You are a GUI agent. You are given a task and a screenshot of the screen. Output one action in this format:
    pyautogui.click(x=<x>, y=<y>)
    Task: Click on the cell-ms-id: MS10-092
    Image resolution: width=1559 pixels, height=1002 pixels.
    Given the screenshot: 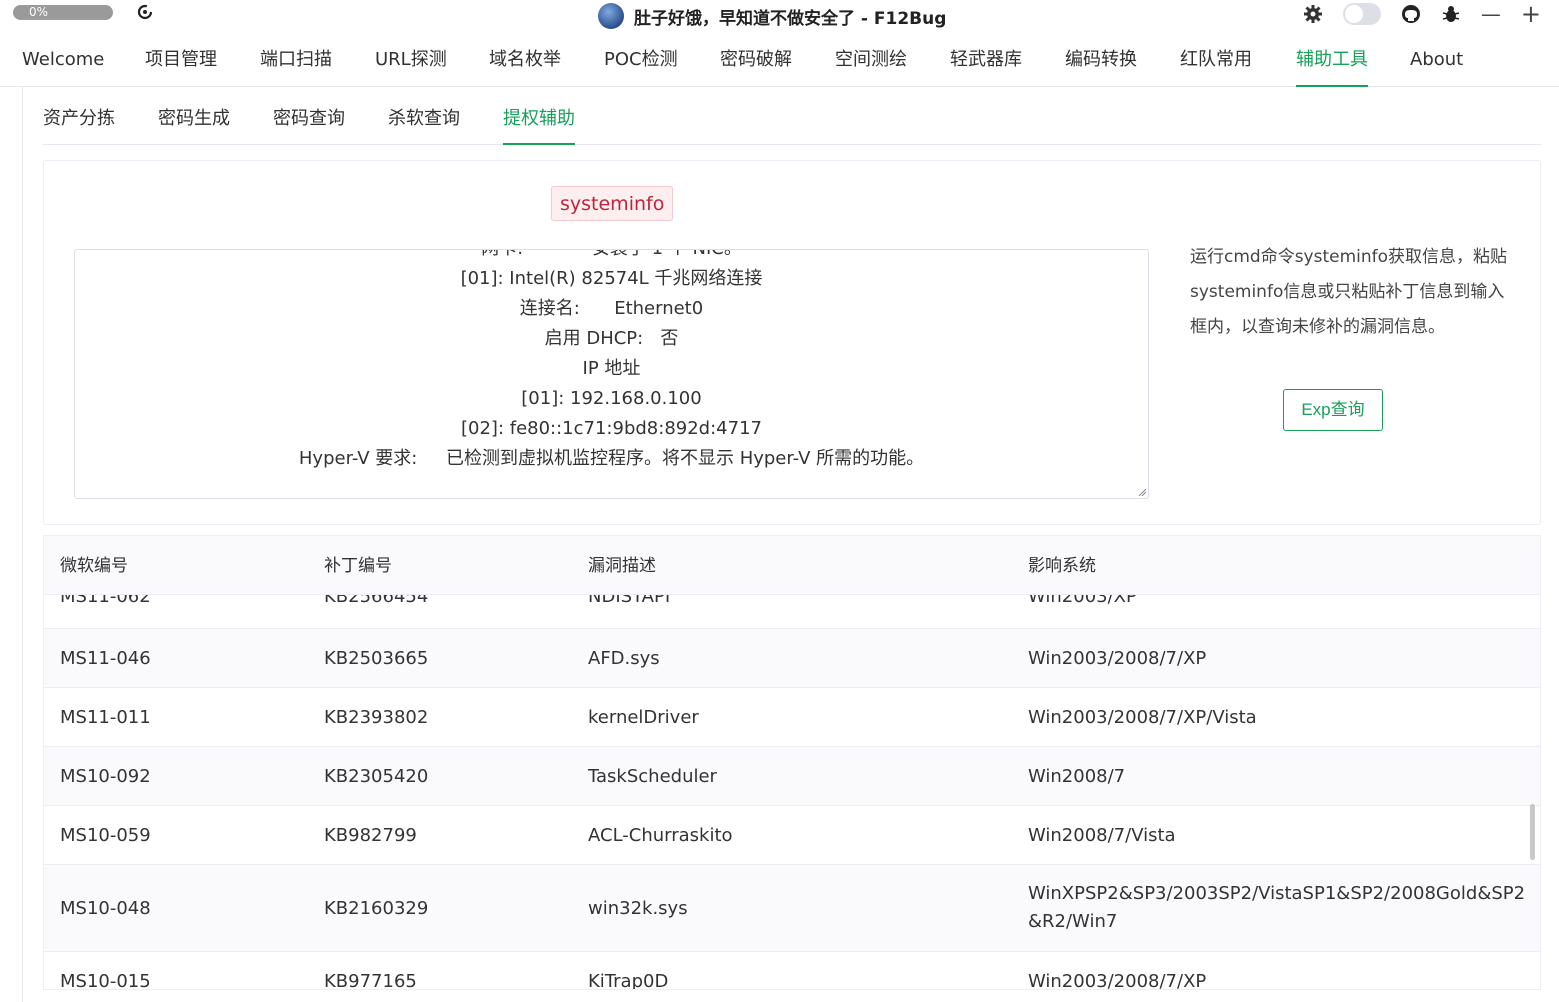 What is the action you would take?
    pyautogui.click(x=105, y=776)
    